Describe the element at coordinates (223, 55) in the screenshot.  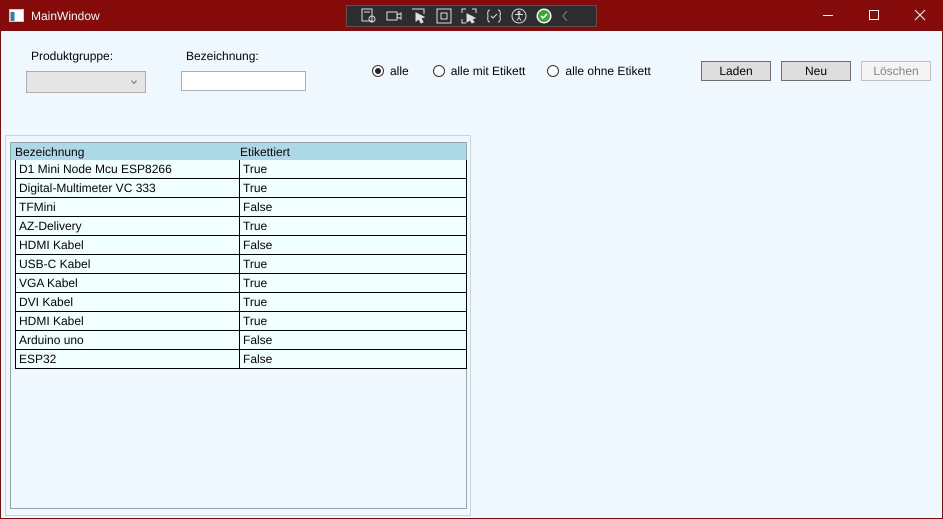
I see `field-label: Bezeichnung:` at that location.